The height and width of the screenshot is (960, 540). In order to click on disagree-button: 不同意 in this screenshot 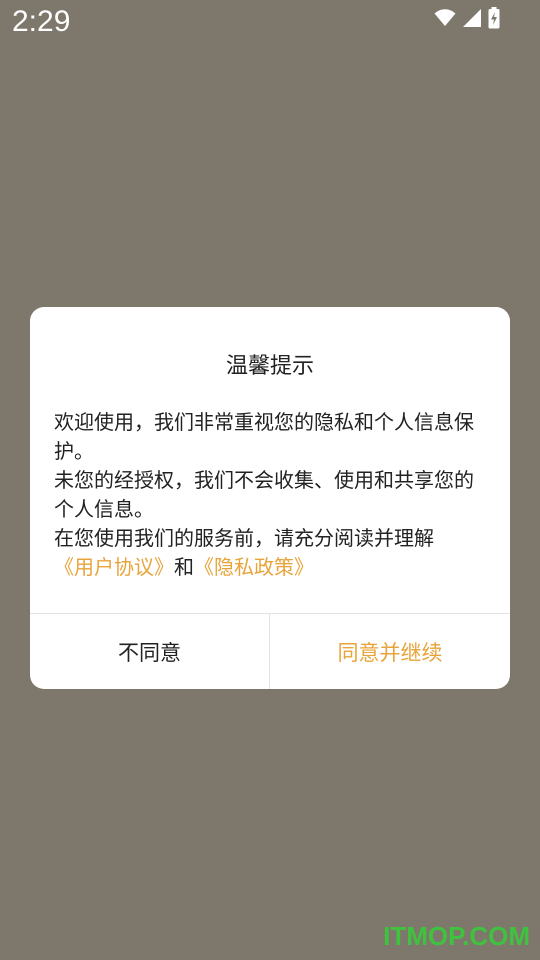, I will do `click(149, 651)`.